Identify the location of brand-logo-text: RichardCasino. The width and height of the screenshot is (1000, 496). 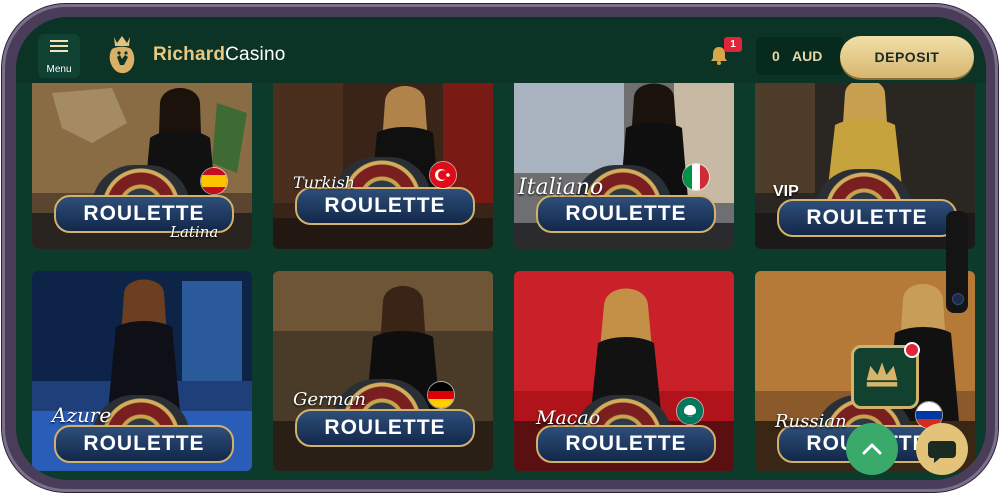
(219, 55).